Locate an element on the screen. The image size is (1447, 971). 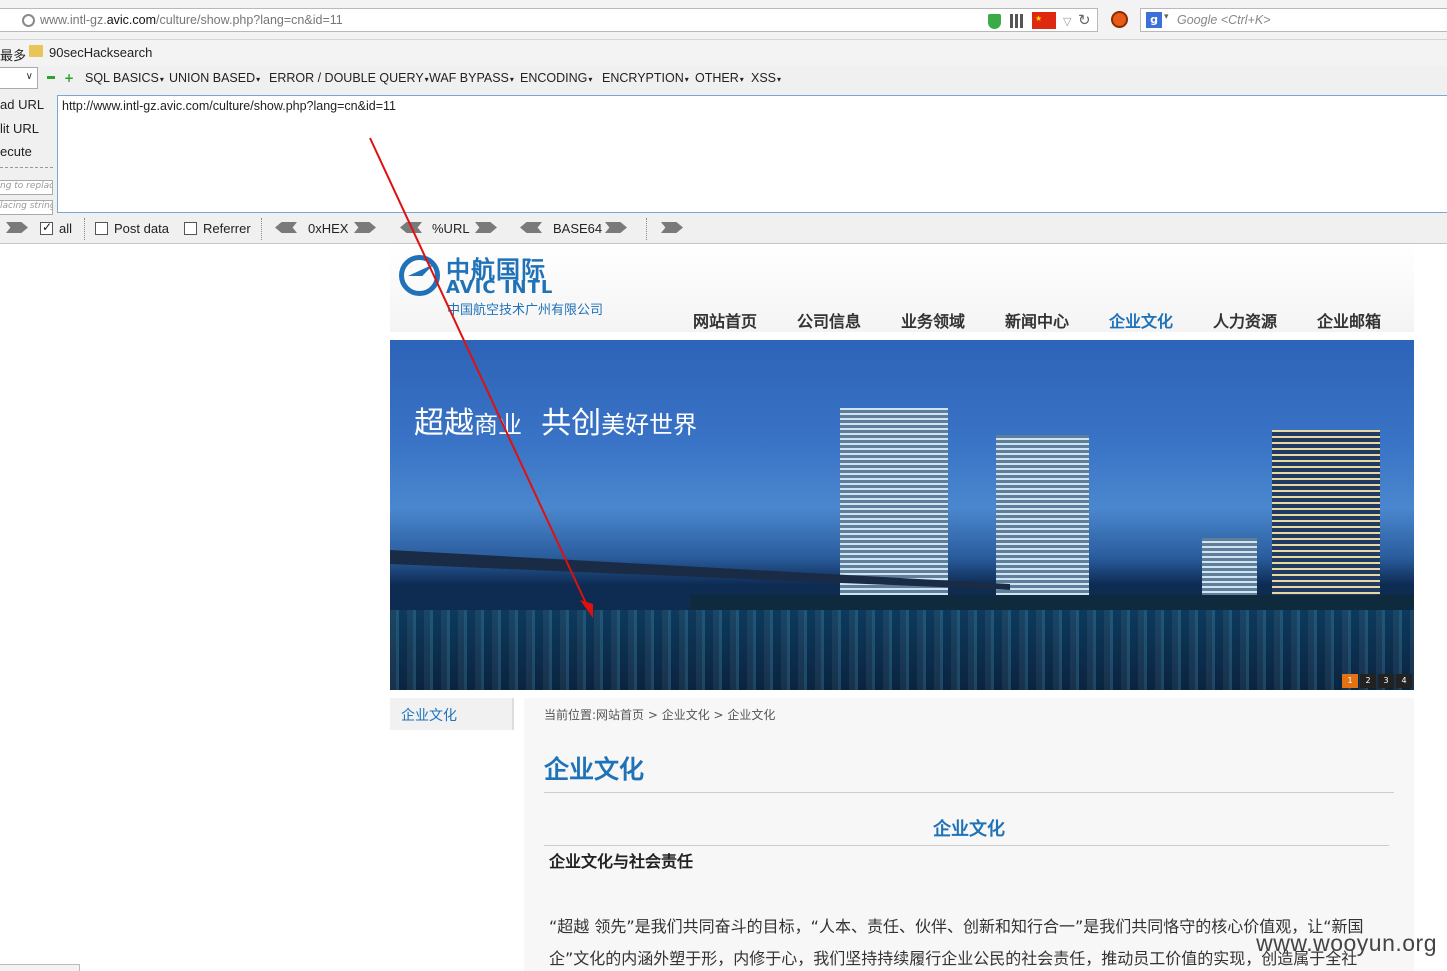
base64-encode-icon is located at coordinates (616, 227).